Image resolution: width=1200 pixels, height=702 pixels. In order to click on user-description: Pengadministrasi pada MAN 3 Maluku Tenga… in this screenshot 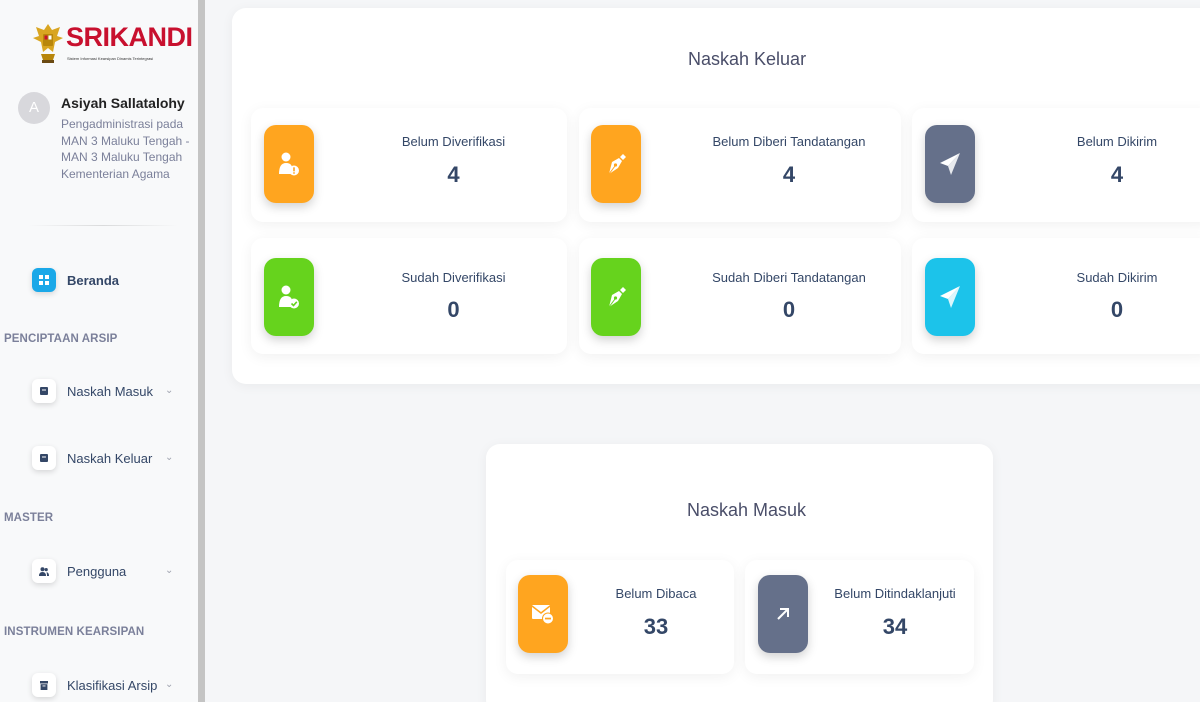, I will do `click(127, 149)`.